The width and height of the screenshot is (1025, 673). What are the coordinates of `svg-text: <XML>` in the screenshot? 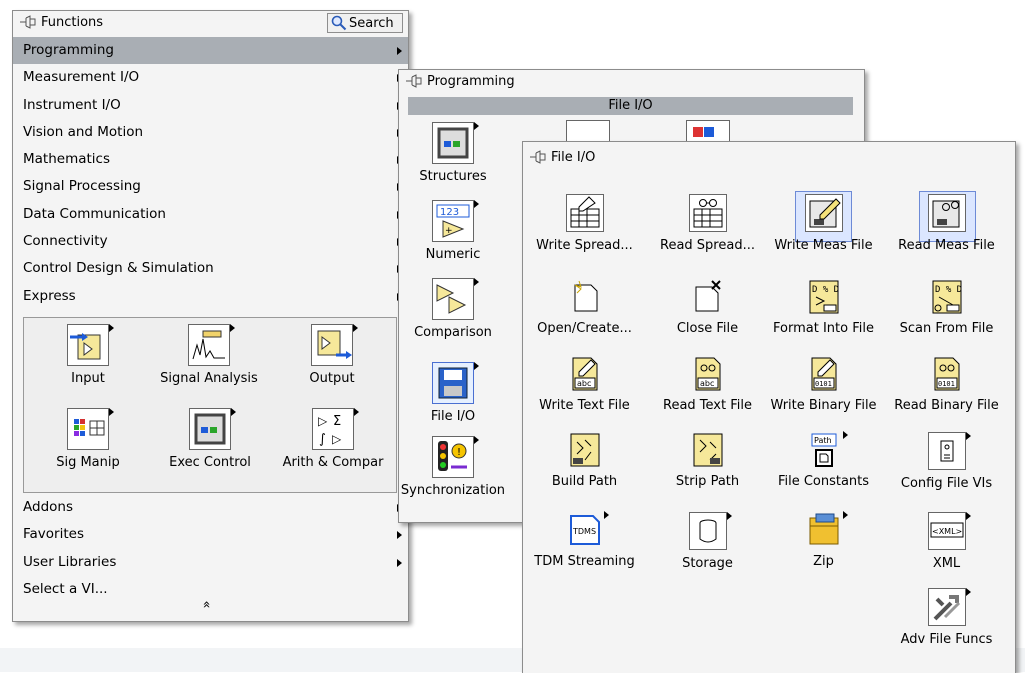 It's located at (947, 531).